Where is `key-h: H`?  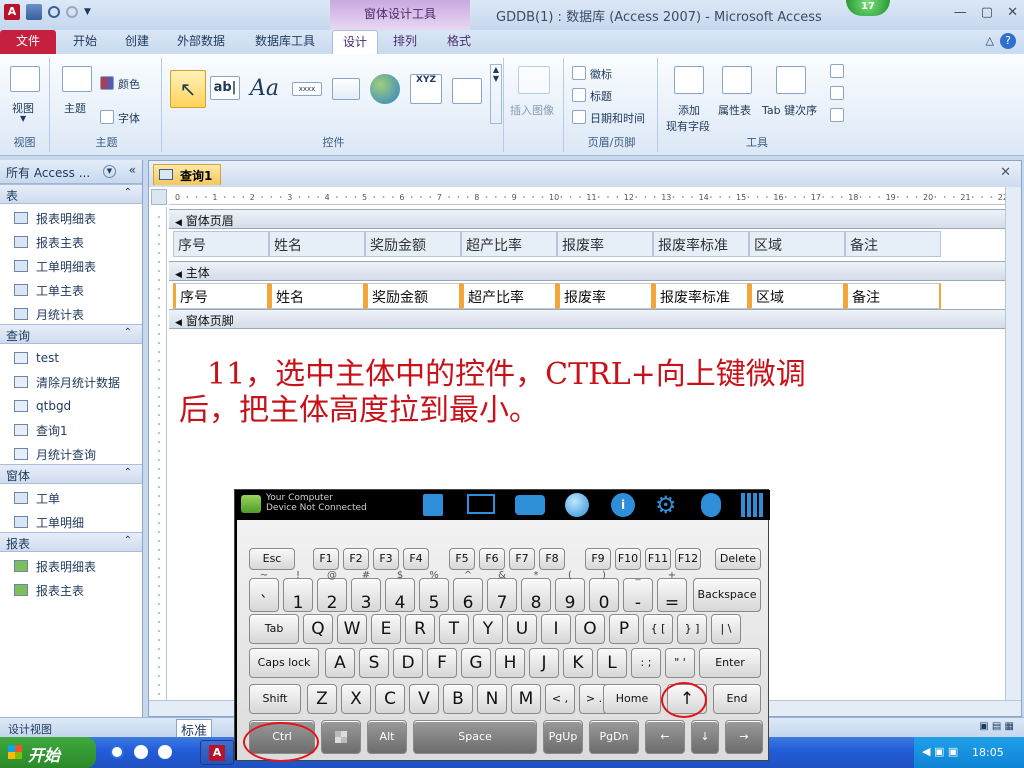 key-h: H is located at coordinates (510, 663).